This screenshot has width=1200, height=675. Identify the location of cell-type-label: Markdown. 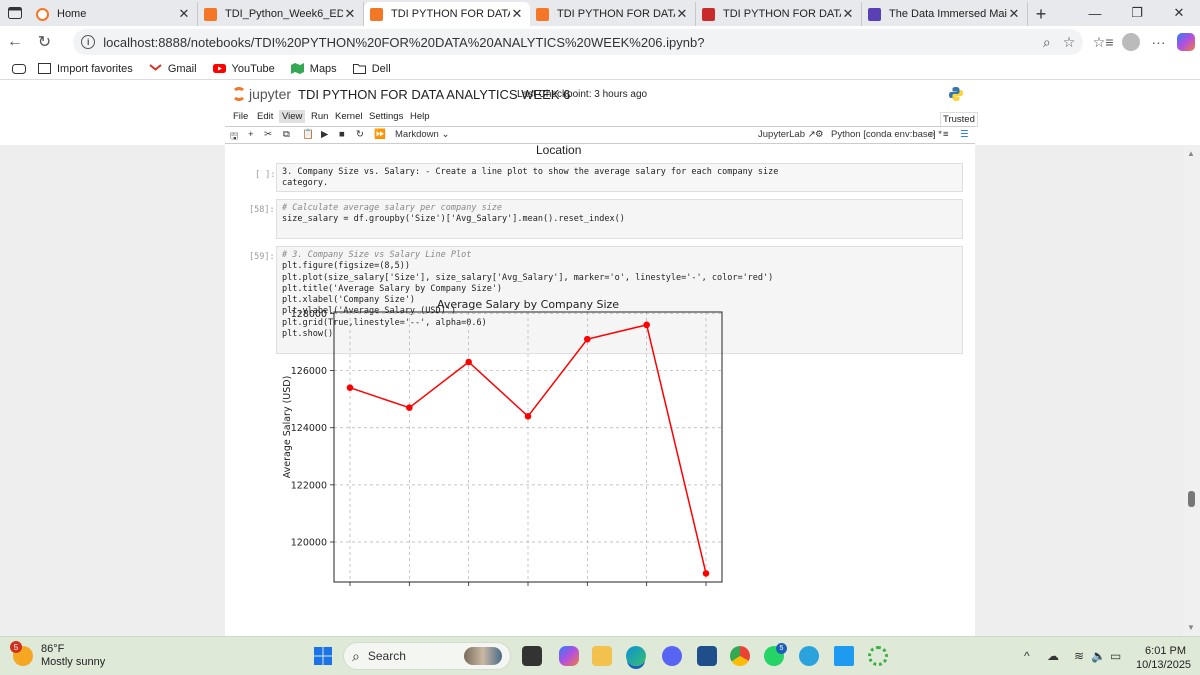
(417, 134).